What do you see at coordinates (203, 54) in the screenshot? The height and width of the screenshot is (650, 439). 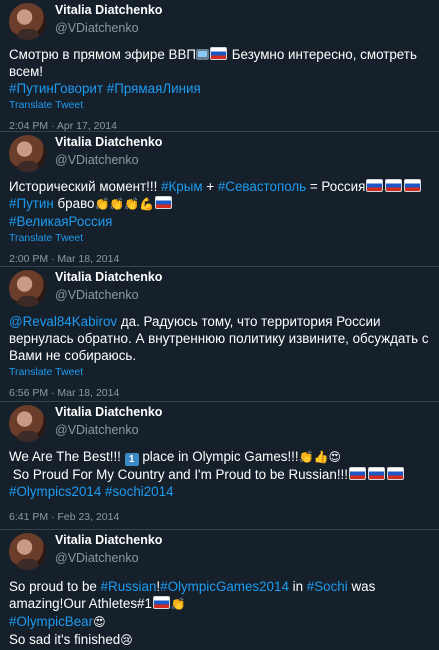 I see `tv-icon` at bounding box center [203, 54].